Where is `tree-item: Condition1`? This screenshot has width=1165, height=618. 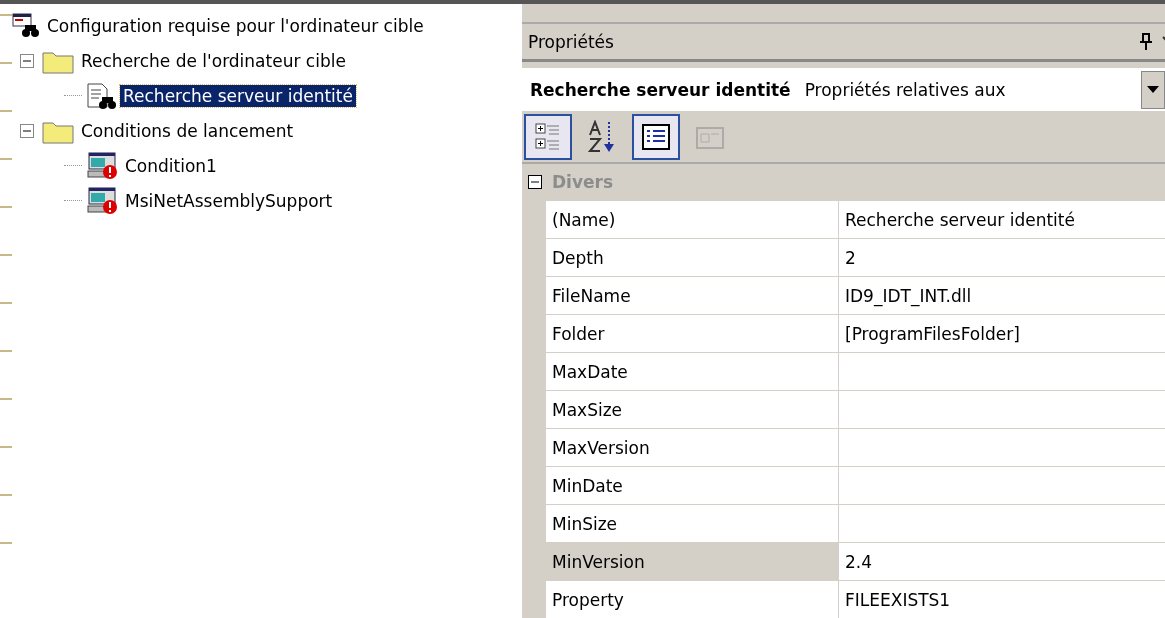
tree-item: Condition1 is located at coordinates (171, 165).